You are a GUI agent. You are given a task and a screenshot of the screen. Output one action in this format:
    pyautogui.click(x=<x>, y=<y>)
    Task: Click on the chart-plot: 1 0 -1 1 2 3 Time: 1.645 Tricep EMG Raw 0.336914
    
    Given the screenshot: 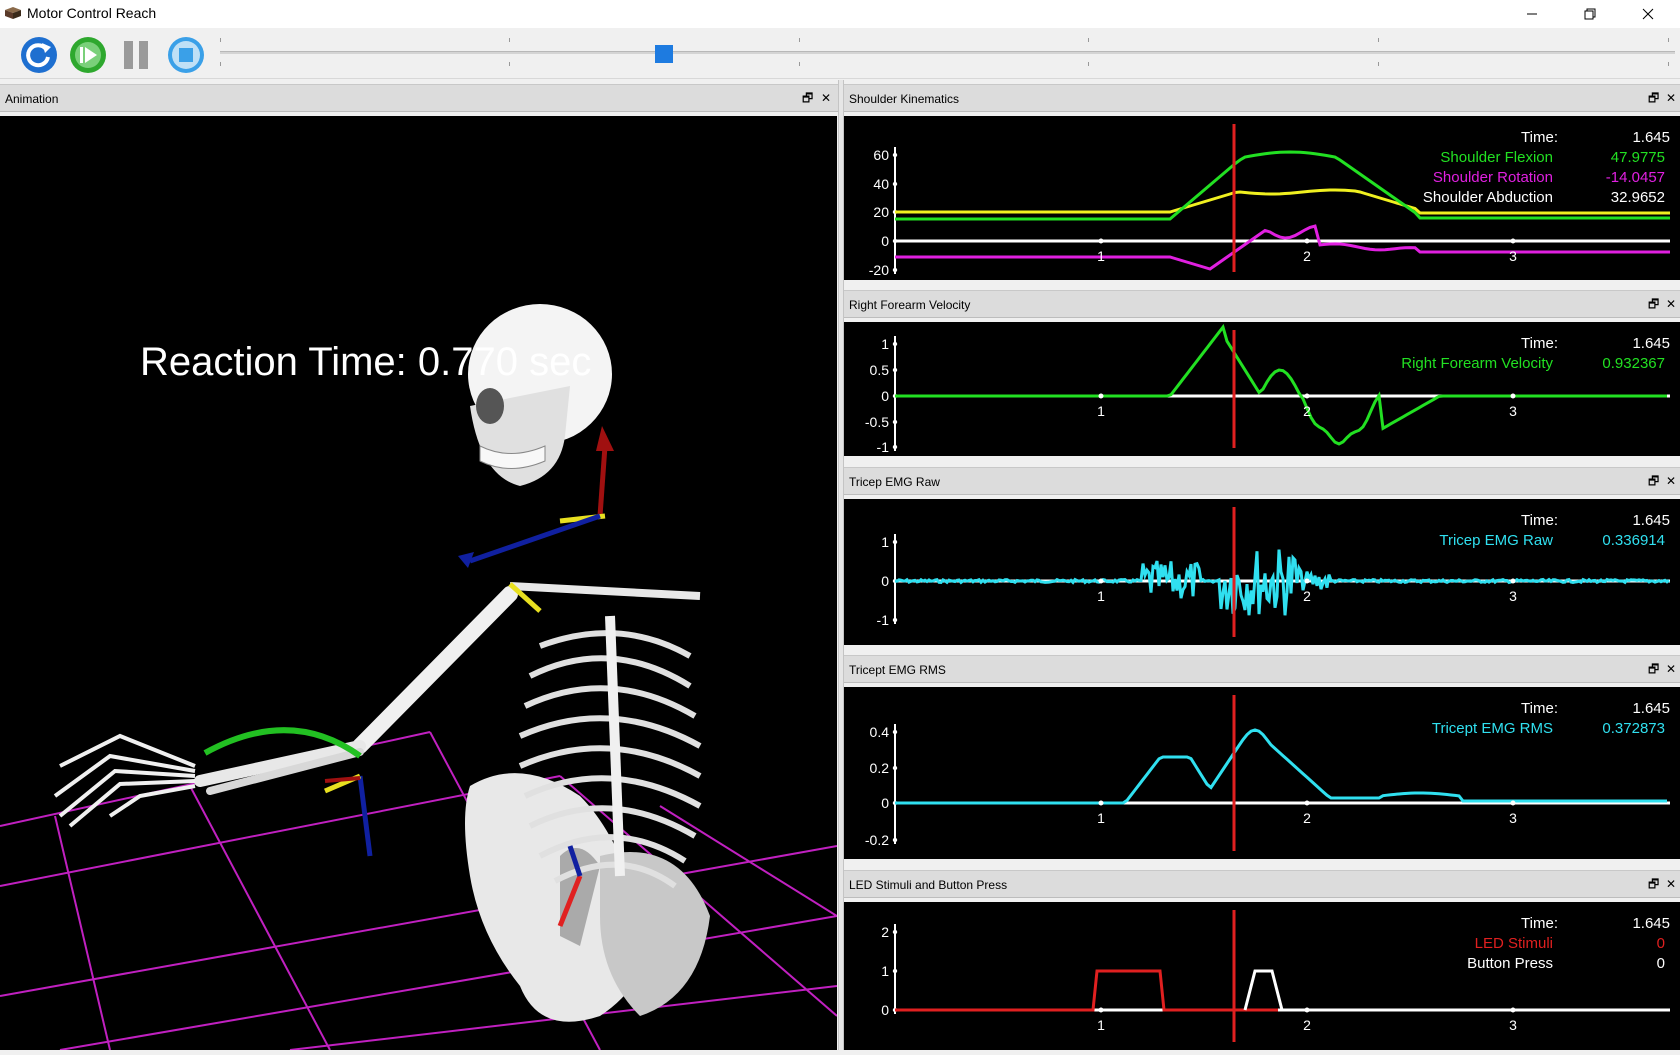 What is the action you would take?
    pyautogui.click(x=1262, y=572)
    